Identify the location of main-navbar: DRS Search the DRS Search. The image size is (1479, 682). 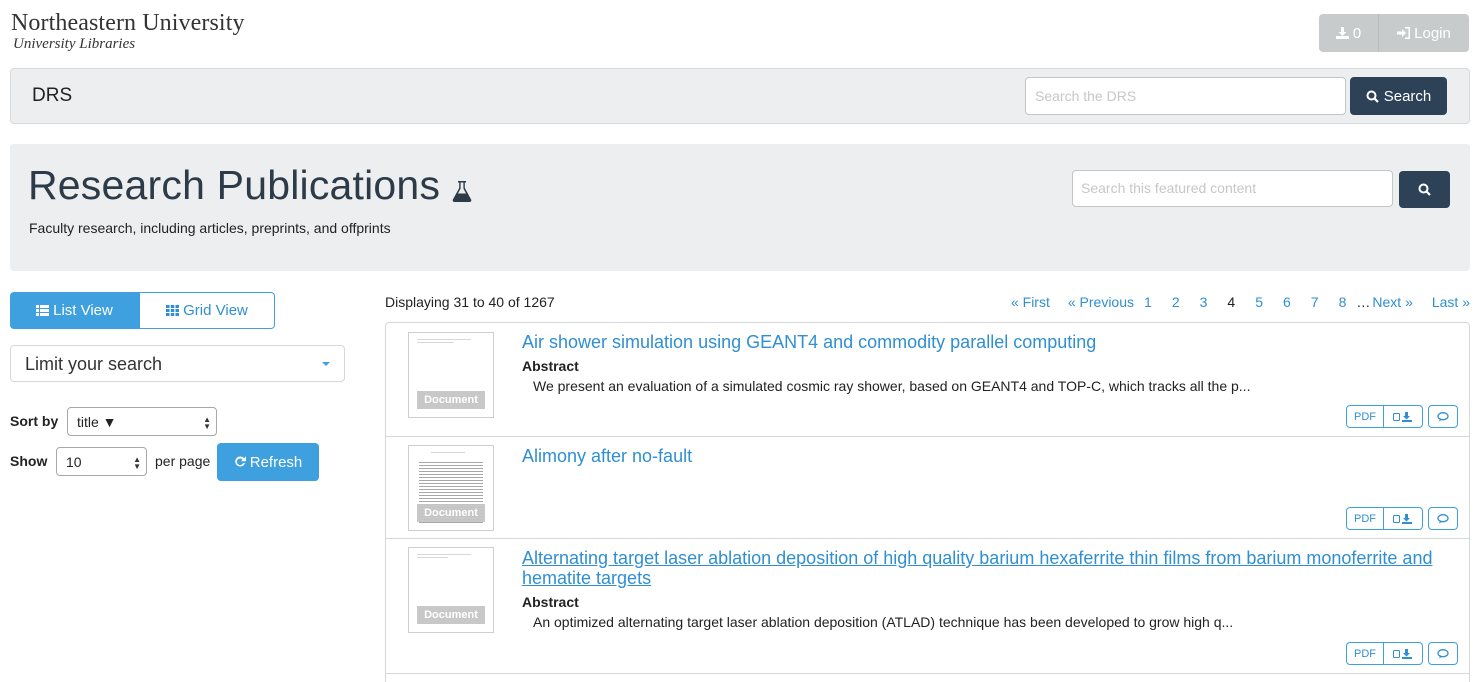
(740, 96).